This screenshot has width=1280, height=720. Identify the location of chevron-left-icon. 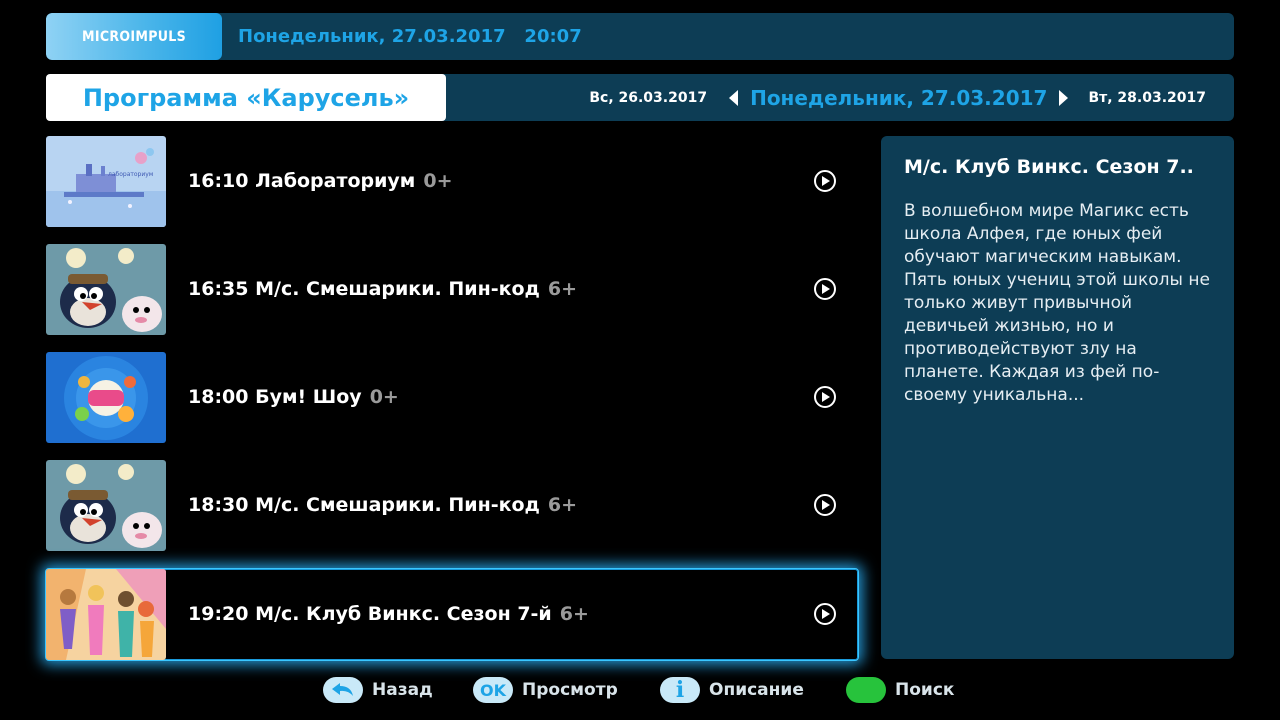
(734, 97).